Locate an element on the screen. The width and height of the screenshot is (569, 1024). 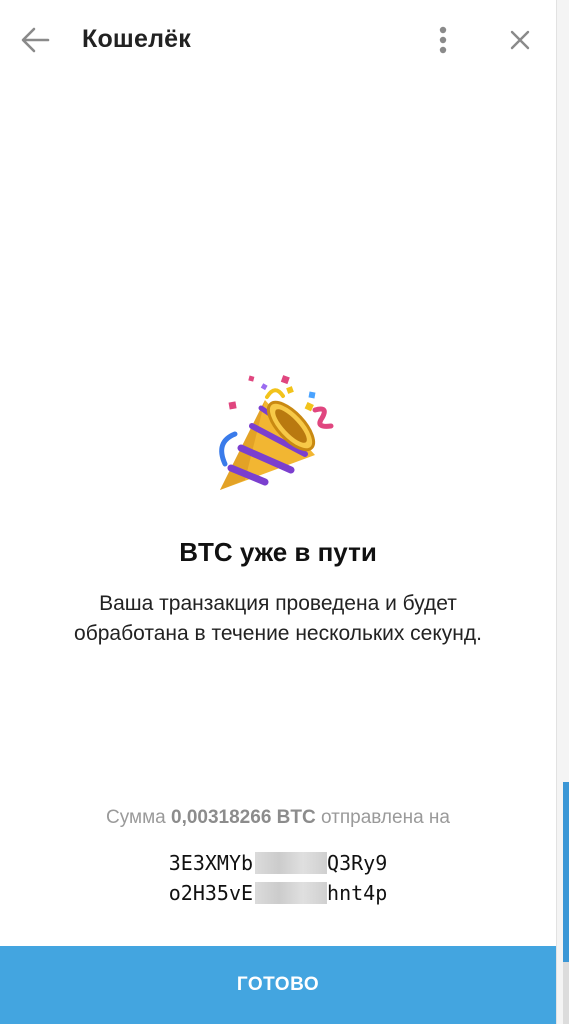
success-headline: BTC уже в пути is located at coordinates (278, 552).